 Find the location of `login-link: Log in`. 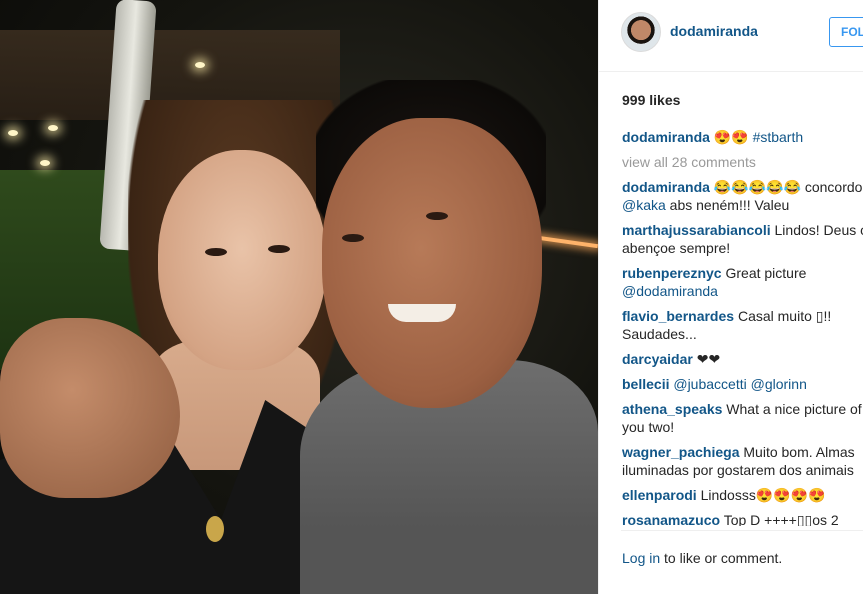

login-link: Log in is located at coordinates (641, 558).